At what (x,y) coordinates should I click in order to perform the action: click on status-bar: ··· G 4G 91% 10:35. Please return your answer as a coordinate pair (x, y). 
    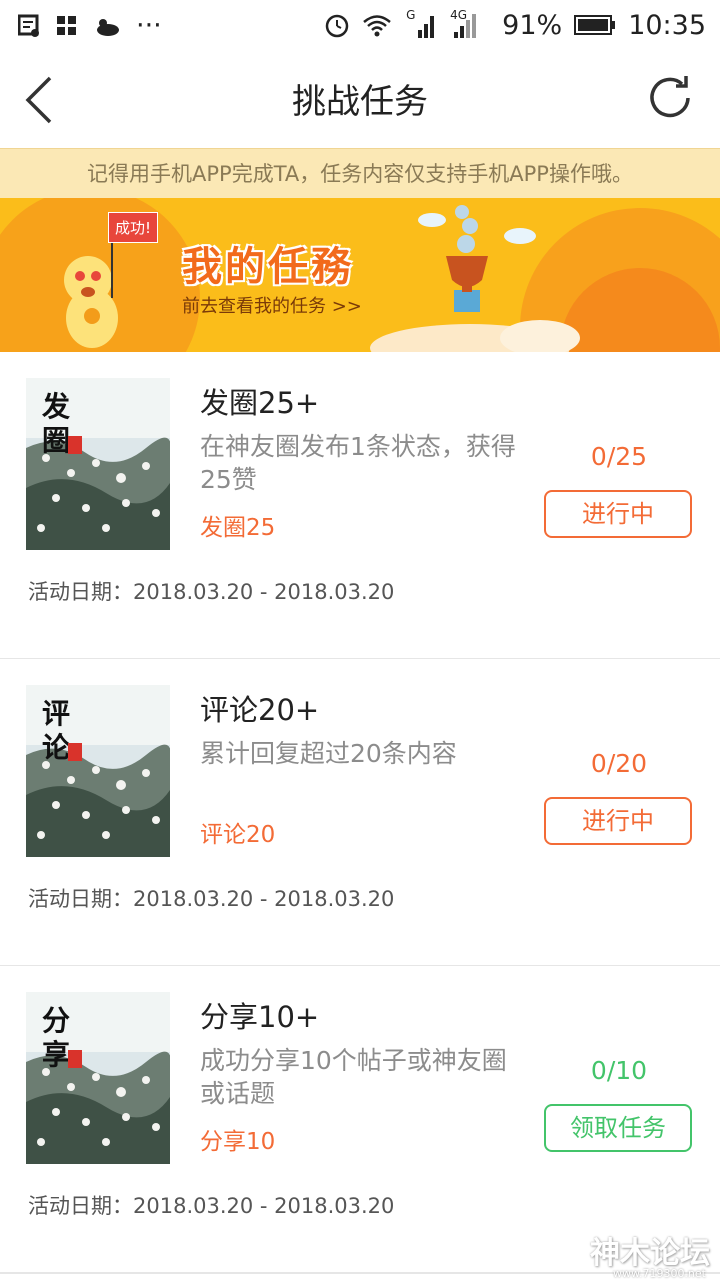
    Looking at the image, I should click on (360, 25).